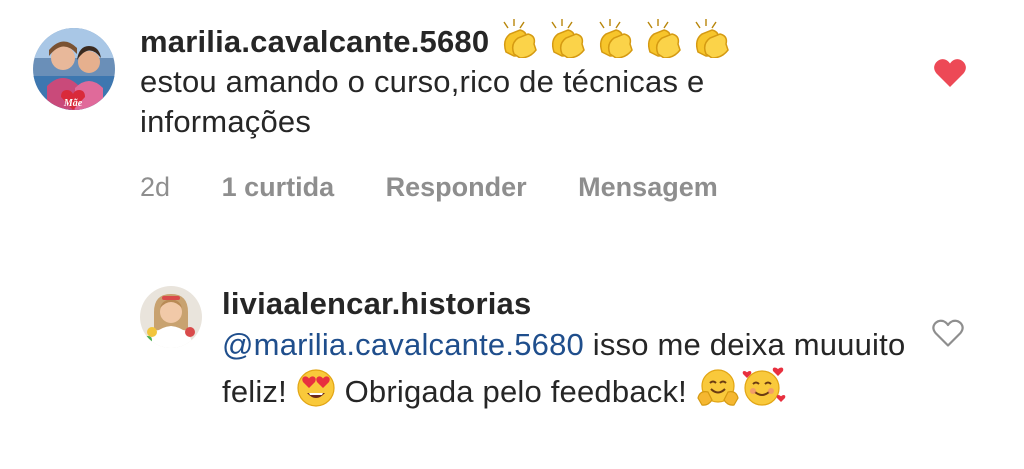 This screenshot has height=469, width=1024. I want to click on like-heart-filled-icon, so click(950, 75).